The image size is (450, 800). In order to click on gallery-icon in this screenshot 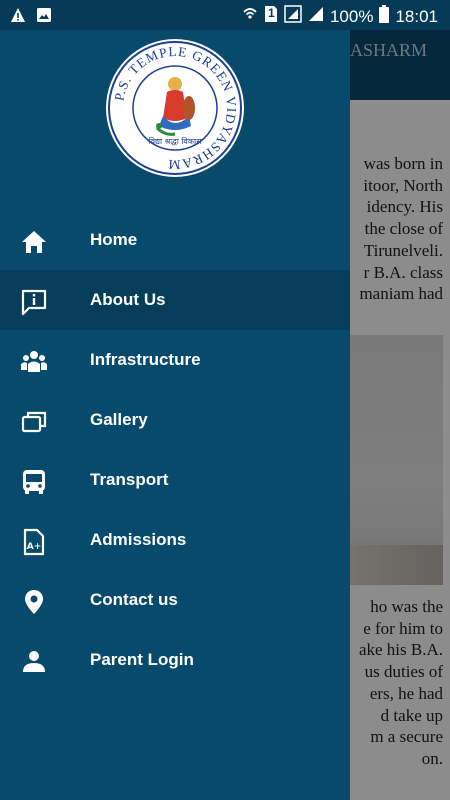, I will do `click(34, 422)`.